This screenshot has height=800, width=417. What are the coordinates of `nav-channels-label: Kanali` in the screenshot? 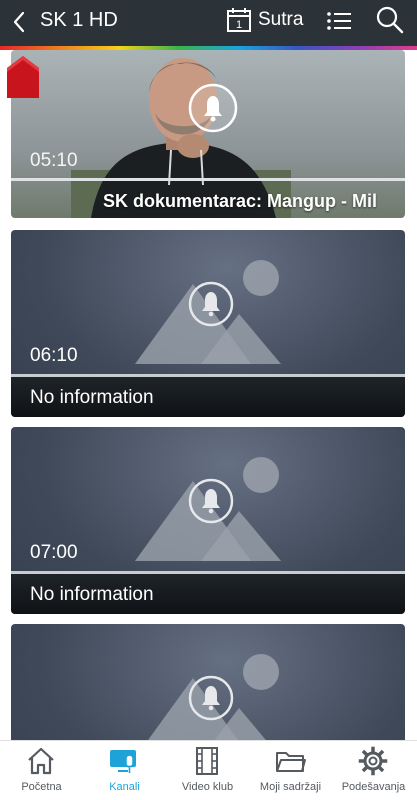 It's located at (124, 787).